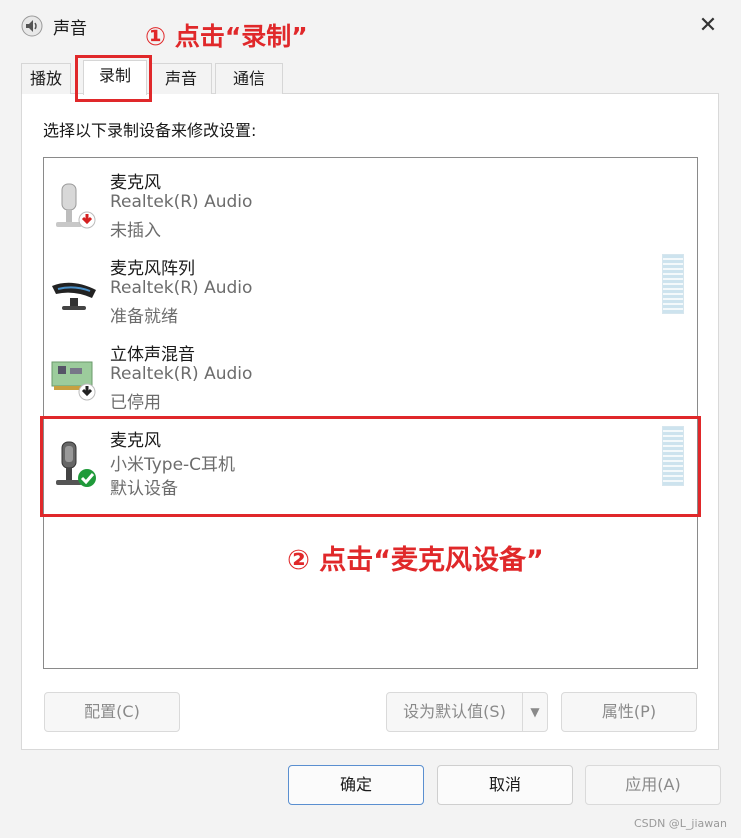 The image size is (741, 838). Describe the element at coordinates (135, 231) in the screenshot. I see `device-status: 未插入` at that location.